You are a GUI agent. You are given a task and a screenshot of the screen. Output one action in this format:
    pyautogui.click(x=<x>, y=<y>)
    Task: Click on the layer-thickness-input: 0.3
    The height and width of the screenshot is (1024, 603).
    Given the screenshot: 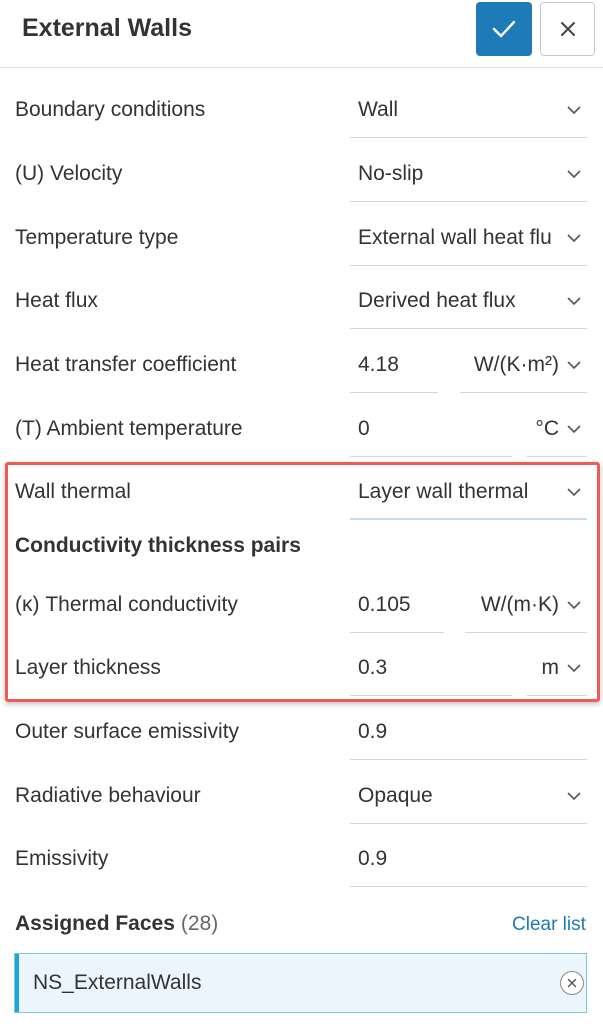 What is the action you would take?
    pyautogui.click(x=431, y=670)
    